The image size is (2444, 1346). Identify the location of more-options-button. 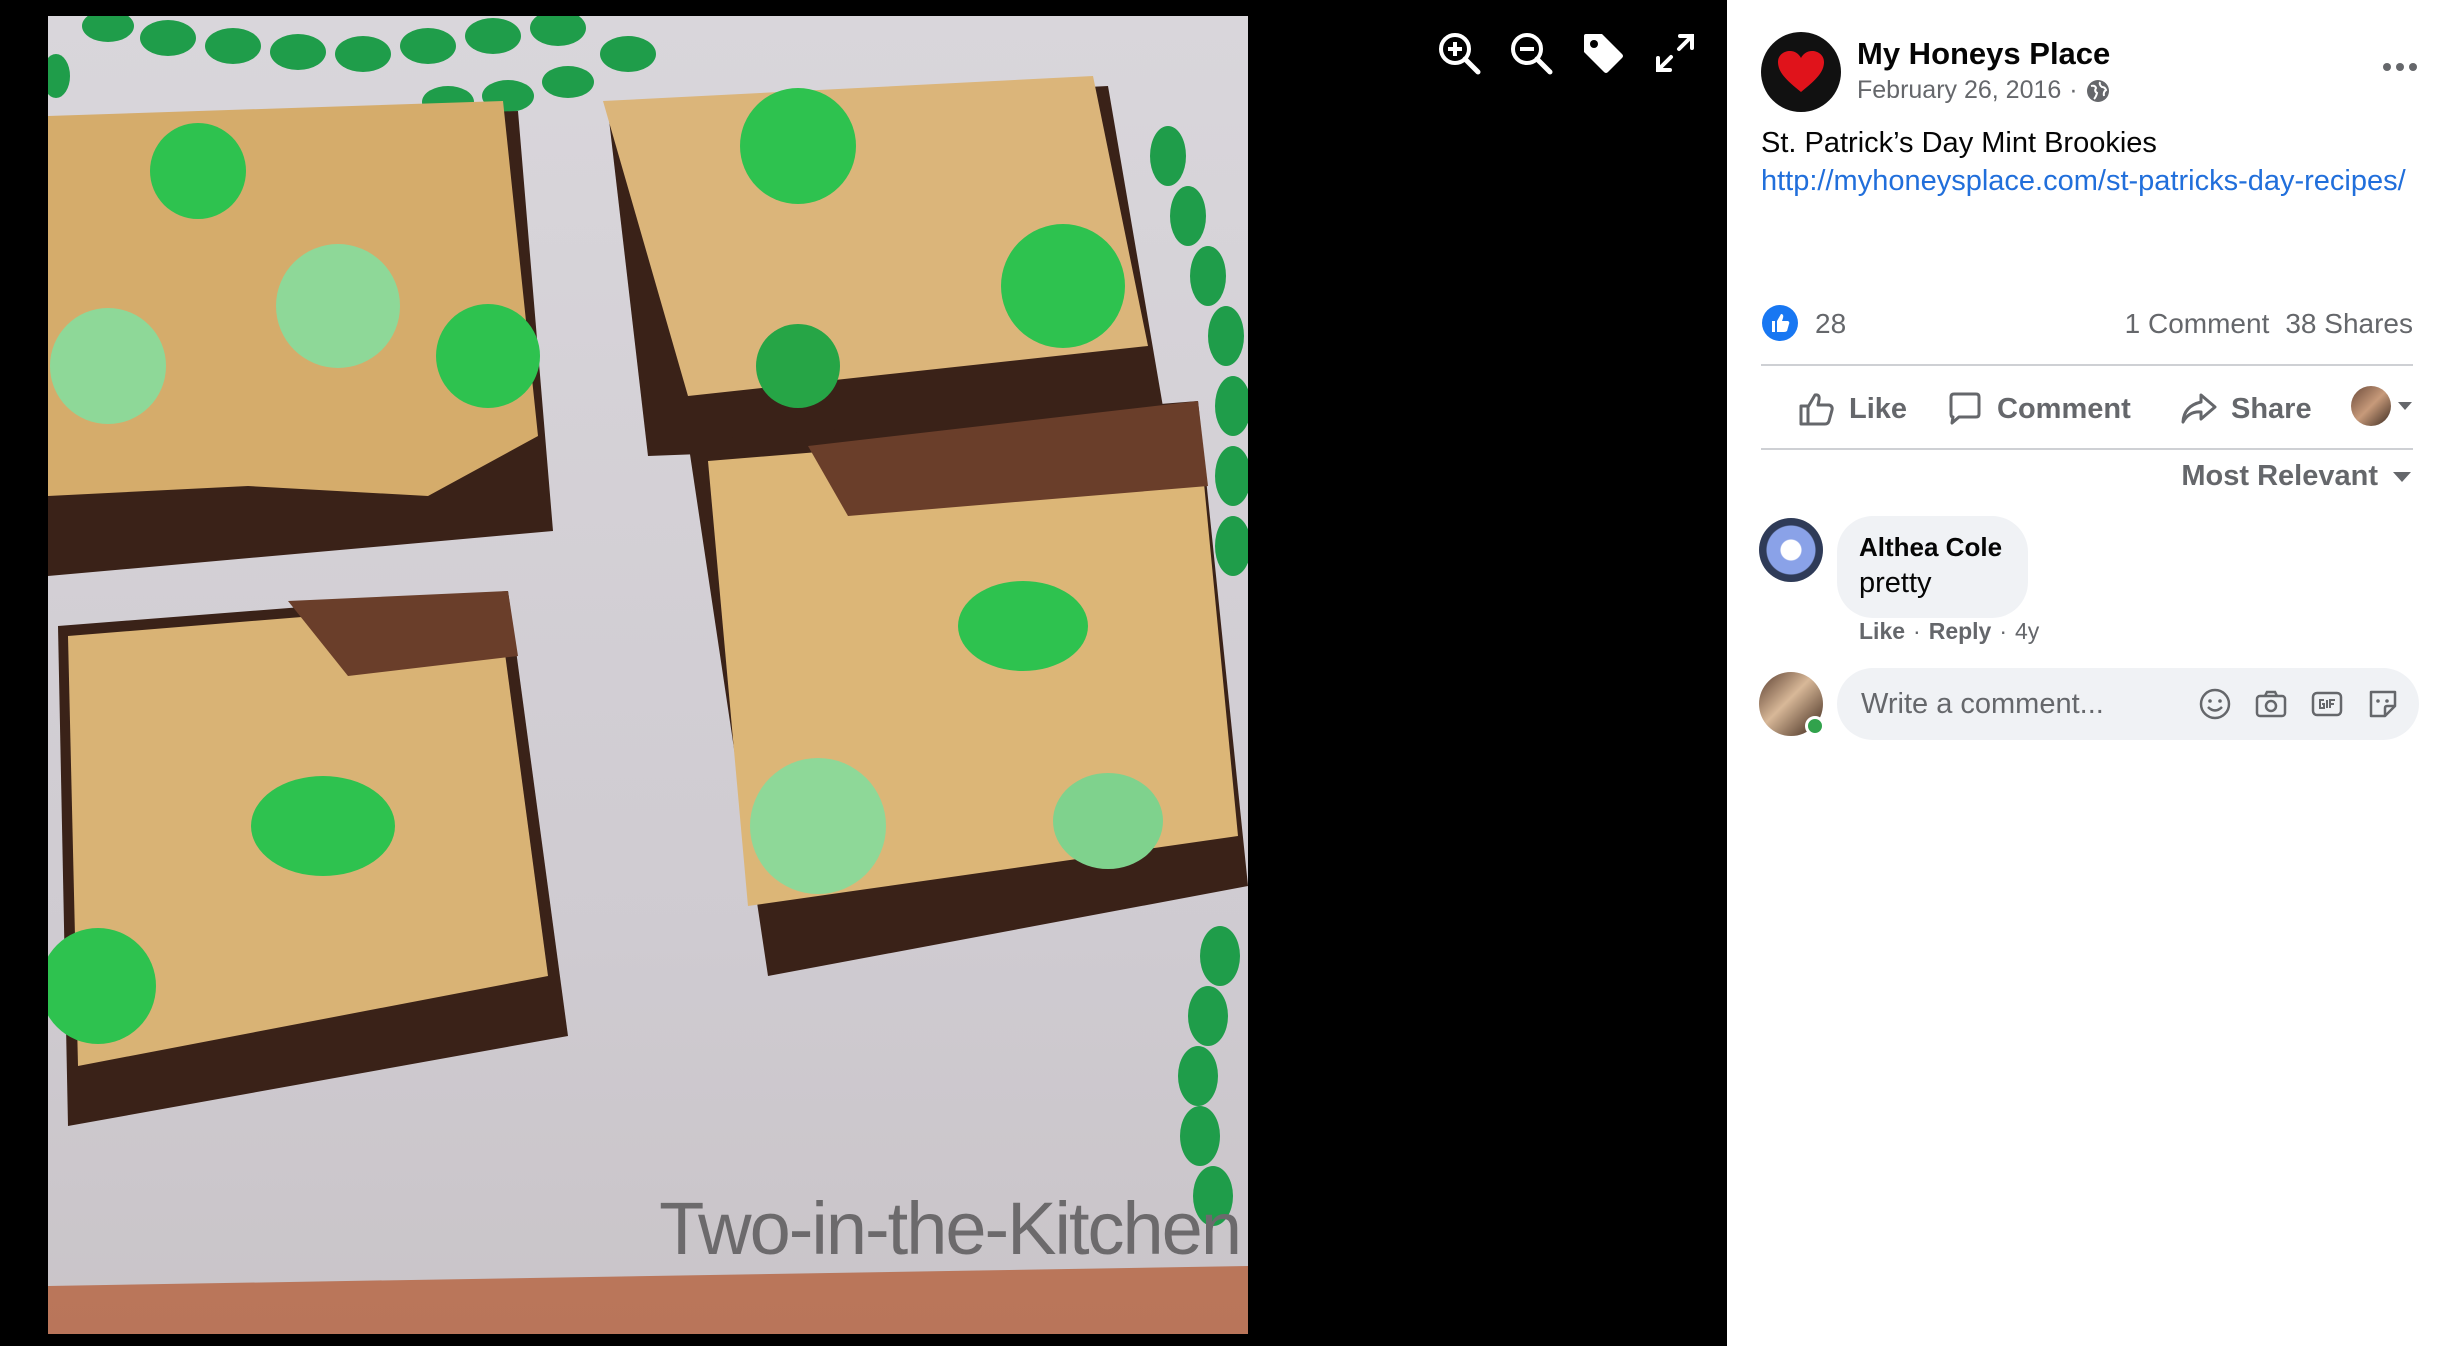
(2400, 67).